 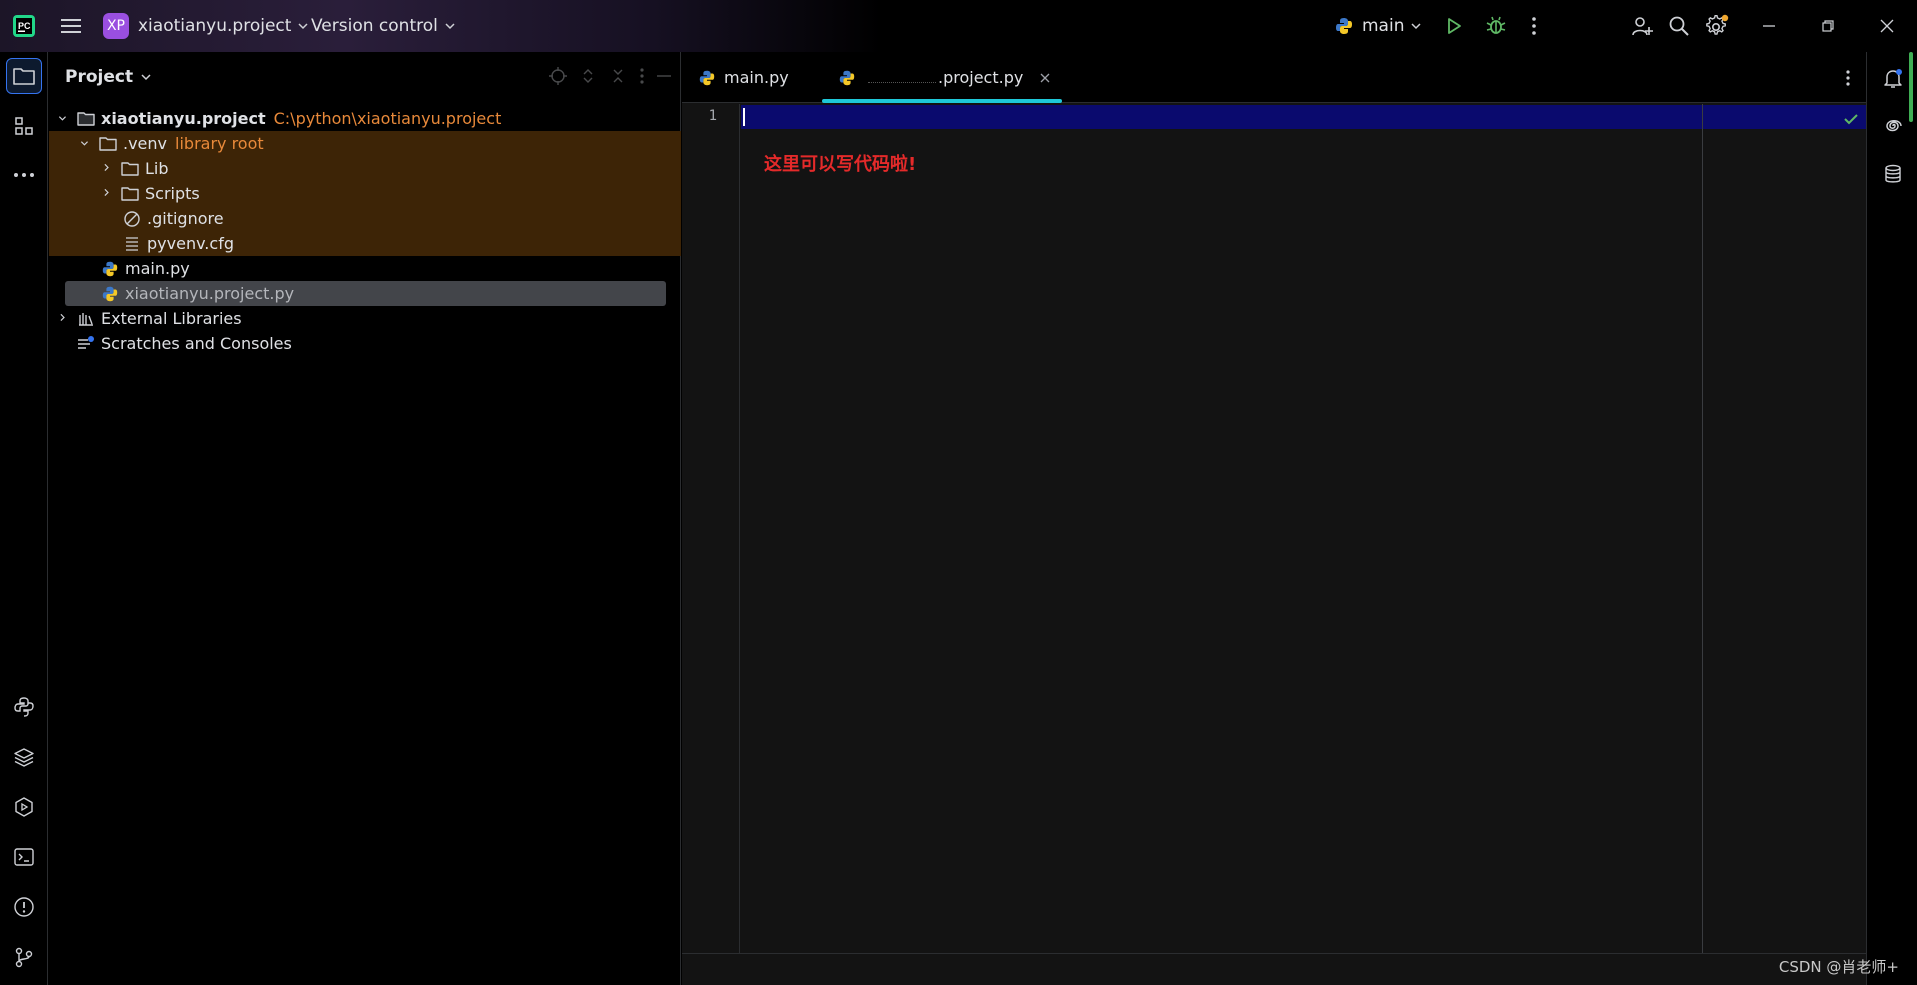 I want to click on git-button, so click(x=24, y=957).